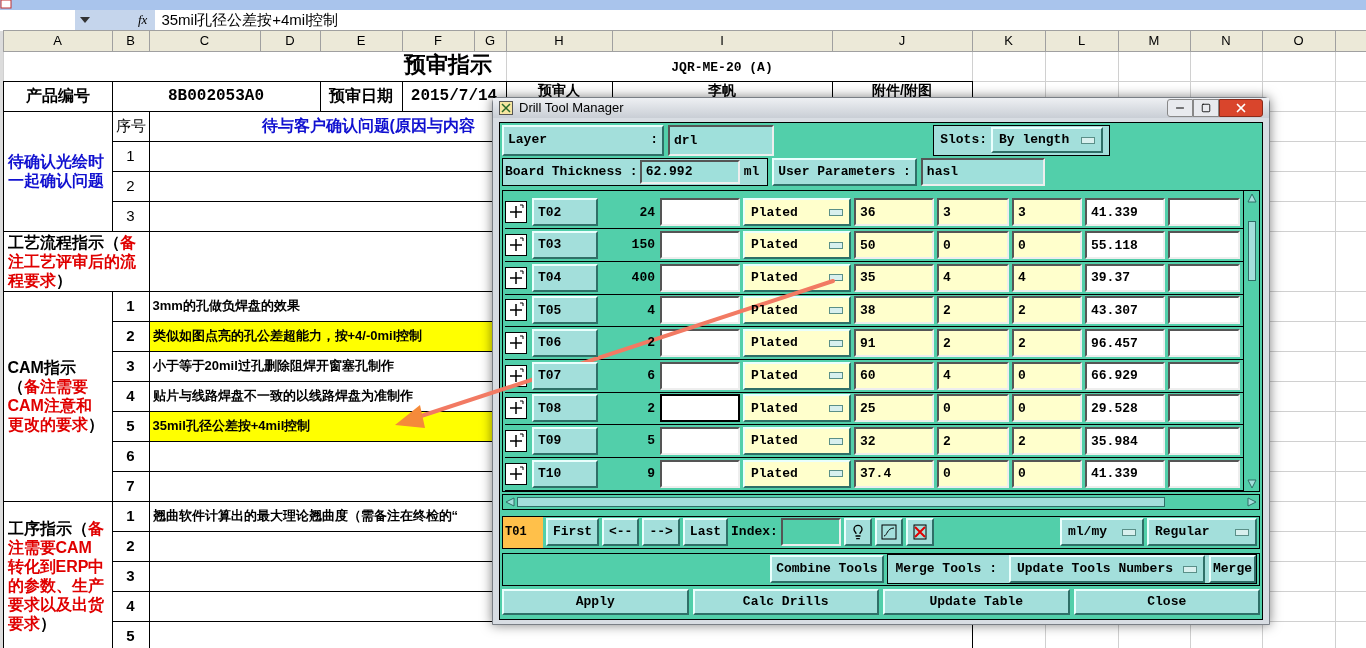 This screenshot has height=648, width=1366. What do you see at coordinates (976, 601) in the screenshot?
I see `action-button: Update Table` at bounding box center [976, 601].